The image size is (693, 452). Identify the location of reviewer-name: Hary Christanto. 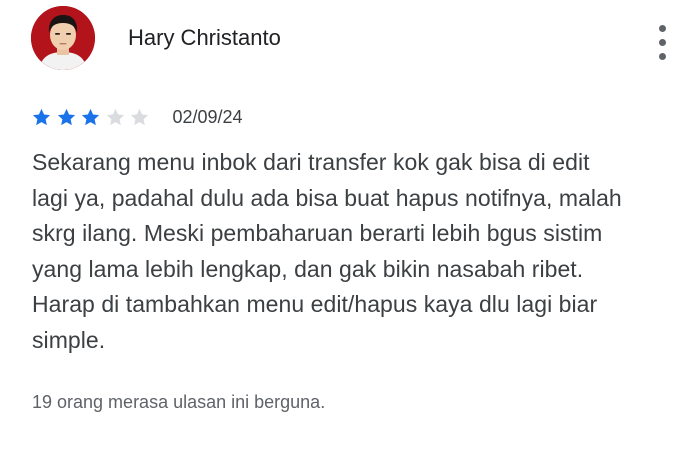
(204, 37).